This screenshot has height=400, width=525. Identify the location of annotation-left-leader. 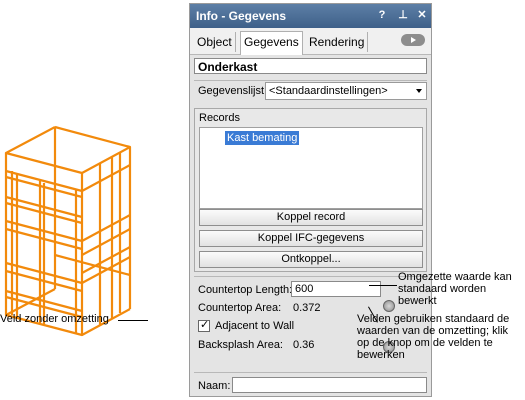
(133, 320).